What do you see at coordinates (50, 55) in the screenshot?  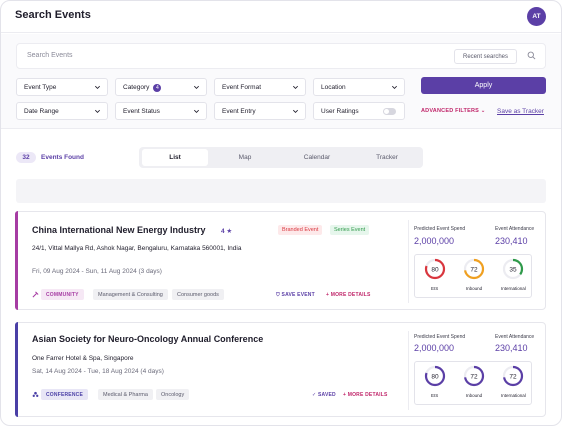 I see `search-input: Search Events` at bounding box center [50, 55].